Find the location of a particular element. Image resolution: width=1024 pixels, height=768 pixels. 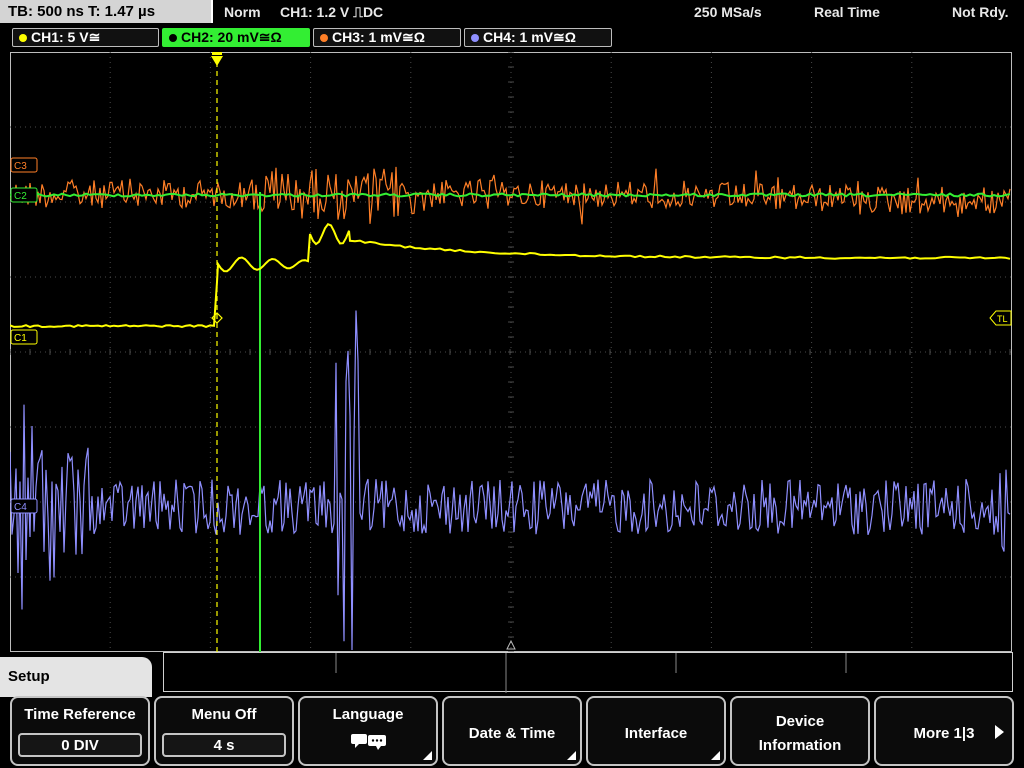

ch1-offset-marker: C1 is located at coordinates (24, 337).